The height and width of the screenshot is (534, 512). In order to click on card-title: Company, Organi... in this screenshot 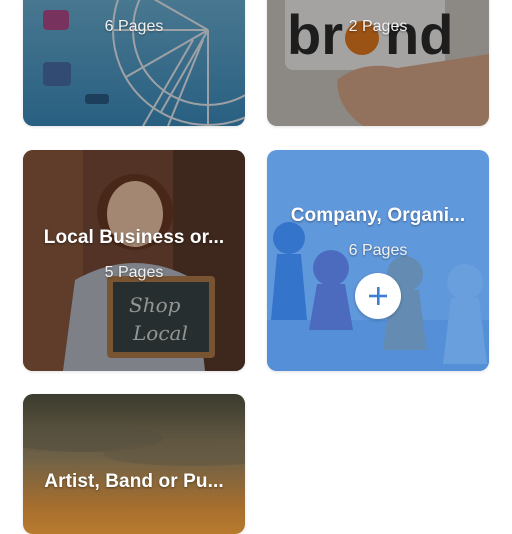, I will do `click(378, 215)`.